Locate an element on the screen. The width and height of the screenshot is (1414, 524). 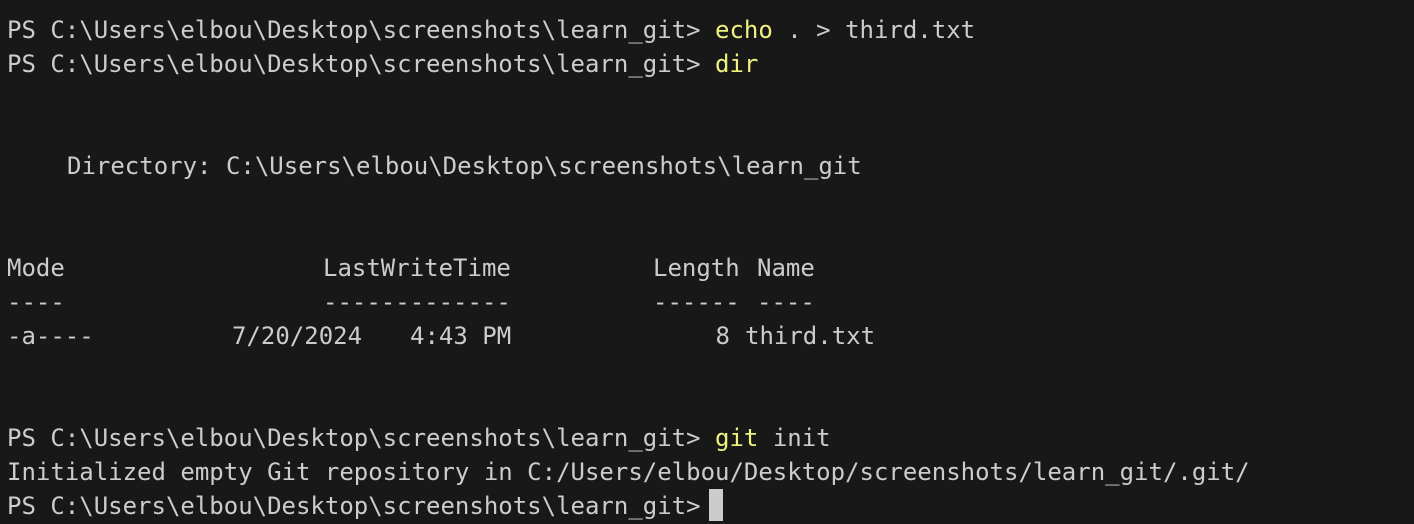
row-time: 4:43 PM is located at coordinates (461, 336).